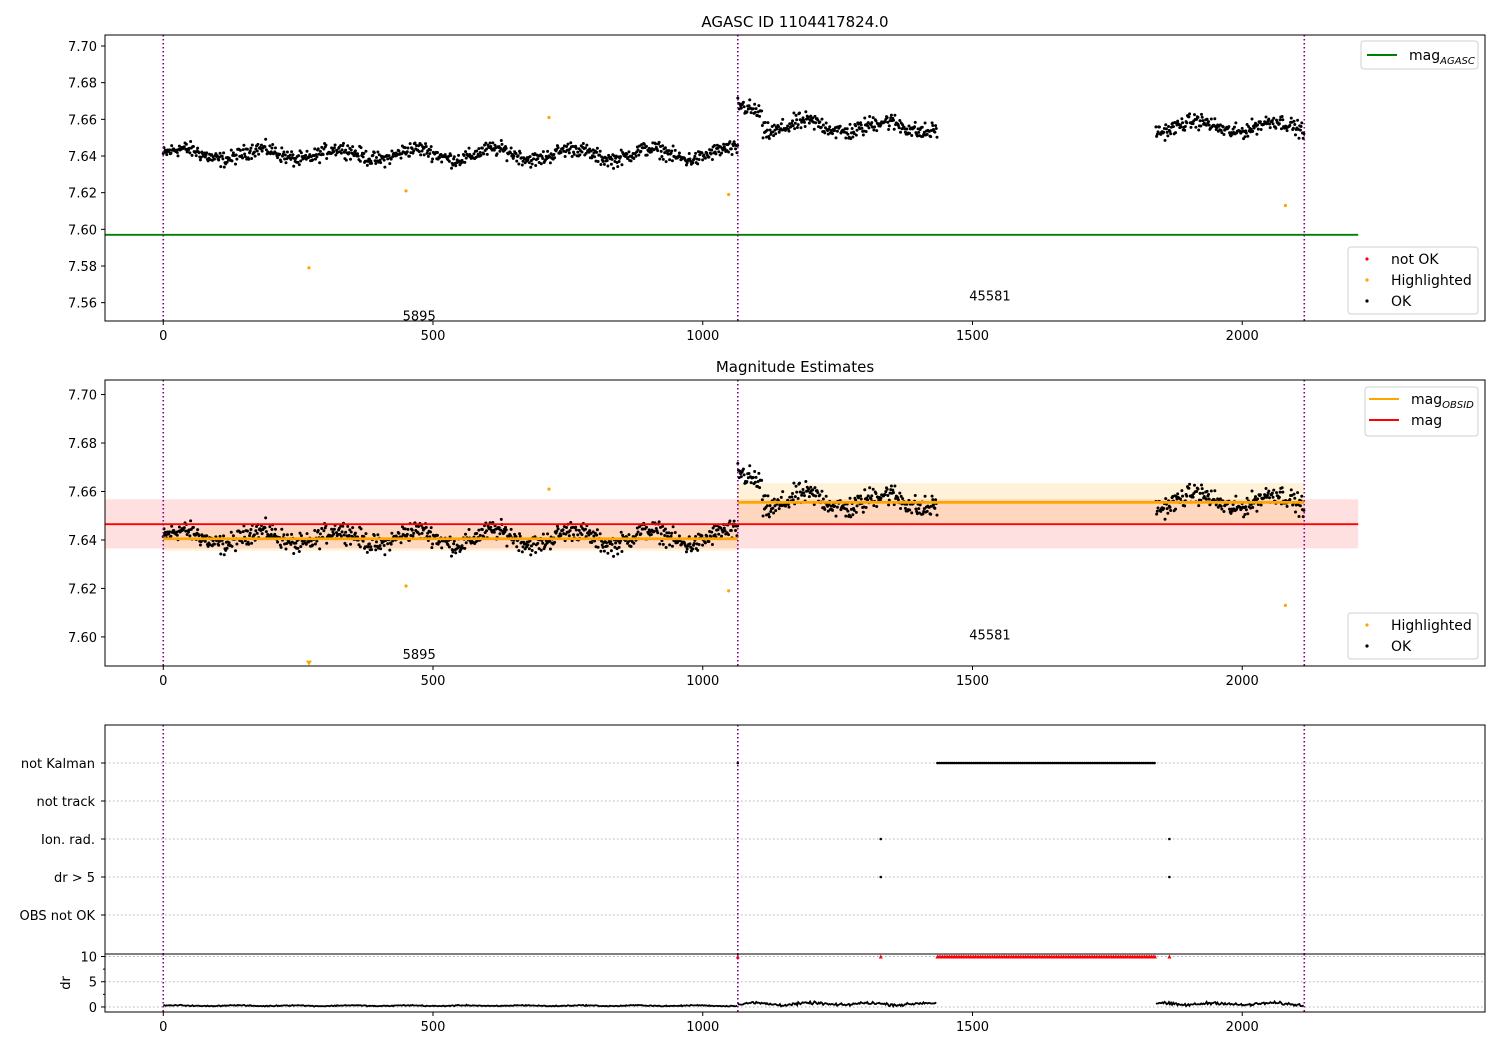 The height and width of the screenshot is (1050, 1500). Describe the element at coordinates (733, 133) in the screenshot. I see `panel-1-points` at that location.